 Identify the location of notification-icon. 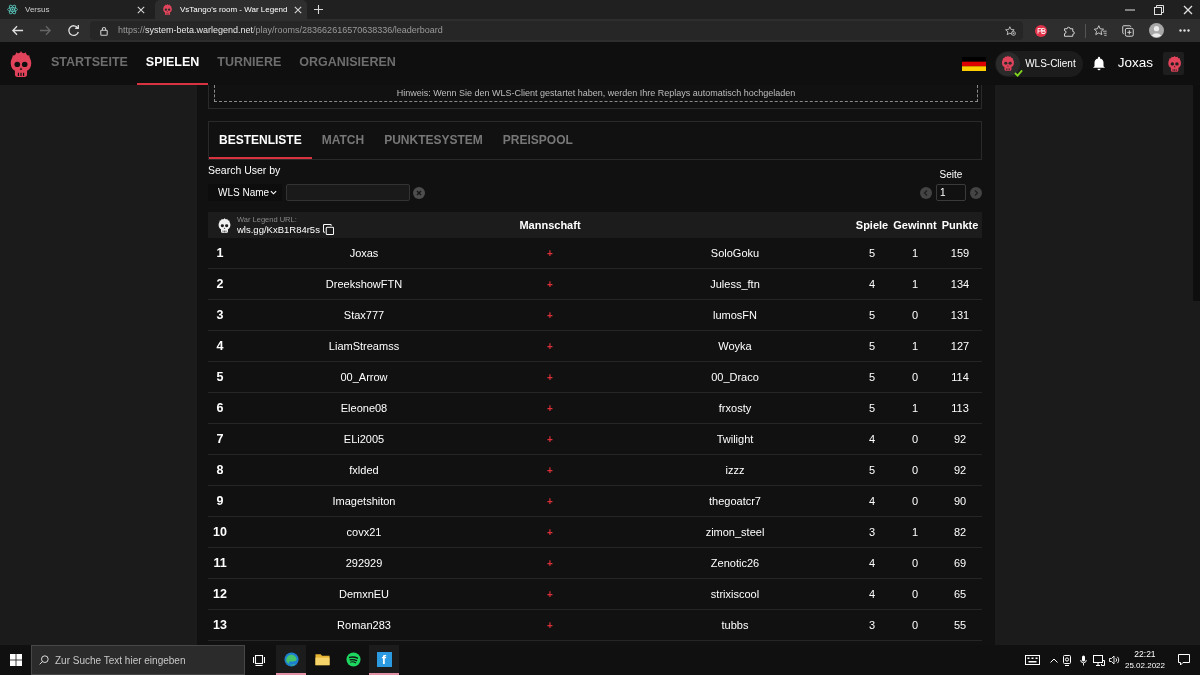
(1184, 660).